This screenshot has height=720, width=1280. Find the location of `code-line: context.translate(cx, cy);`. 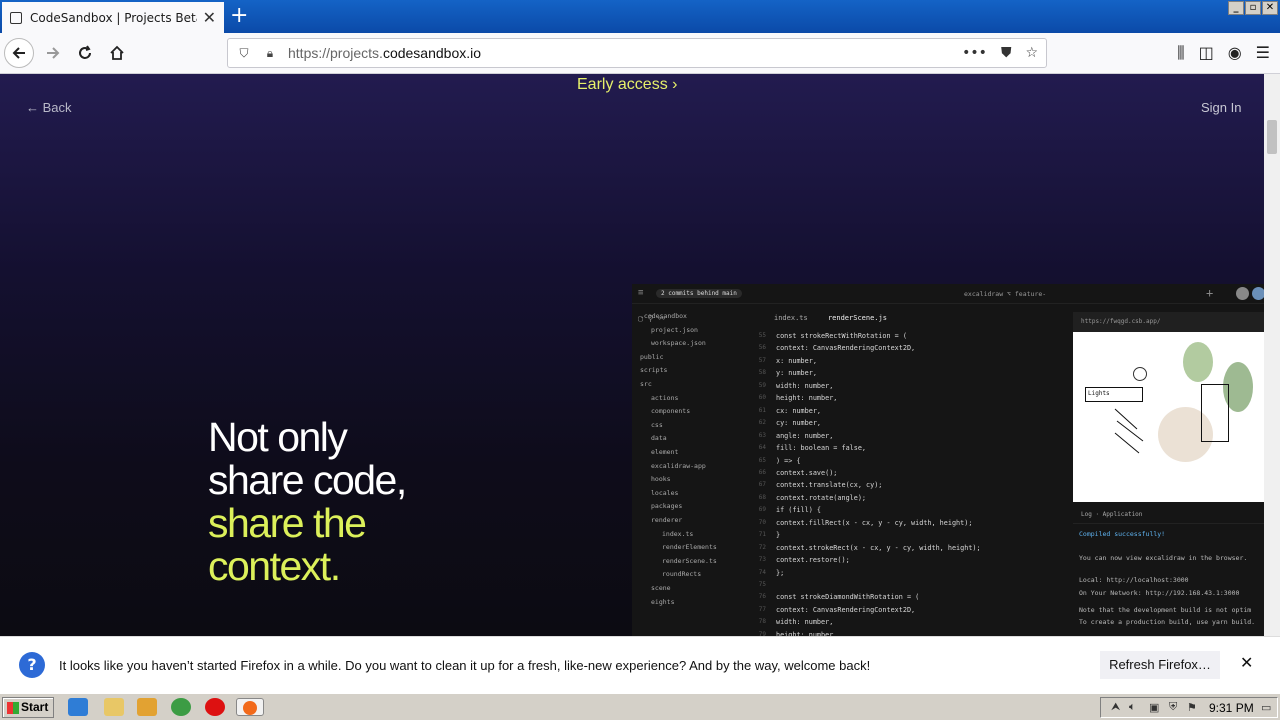

code-line: context.translate(cx, cy); is located at coordinates (829, 485).